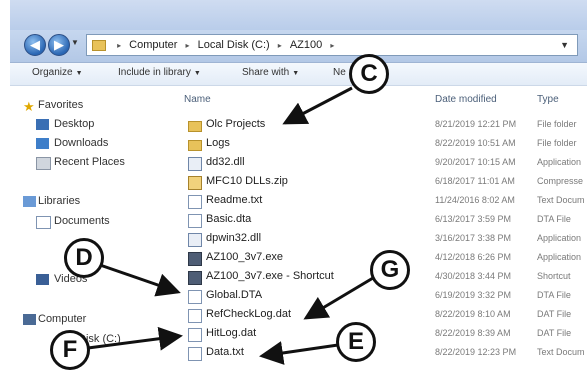 The image size is (587, 373). What do you see at coordinates (332, 45) in the screenshot?
I see `address-bar: ▸ Computer ▸ Local Disk (C:) ▸ AZ100 ▸ ▼` at bounding box center [332, 45].